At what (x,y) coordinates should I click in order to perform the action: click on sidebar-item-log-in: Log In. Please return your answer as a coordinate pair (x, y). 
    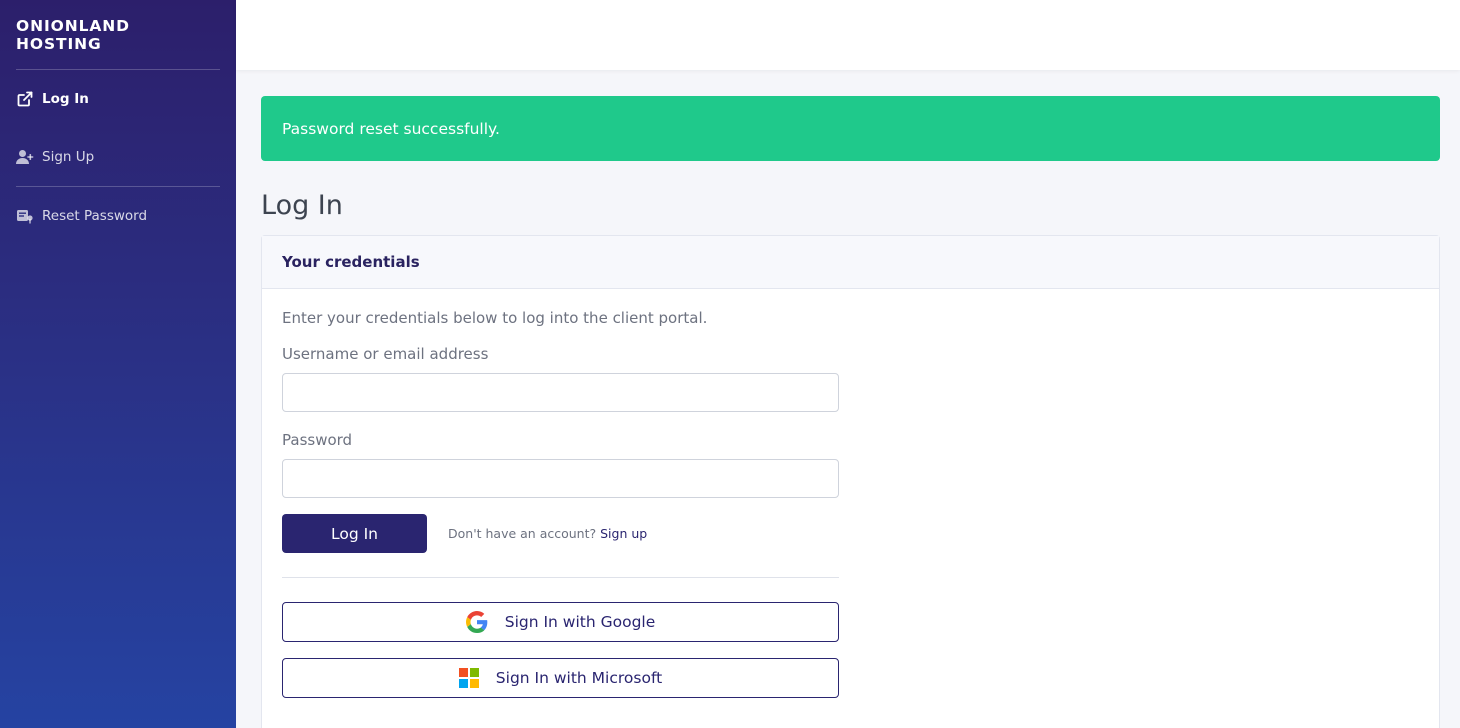
    Looking at the image, I should click on (118, 99).